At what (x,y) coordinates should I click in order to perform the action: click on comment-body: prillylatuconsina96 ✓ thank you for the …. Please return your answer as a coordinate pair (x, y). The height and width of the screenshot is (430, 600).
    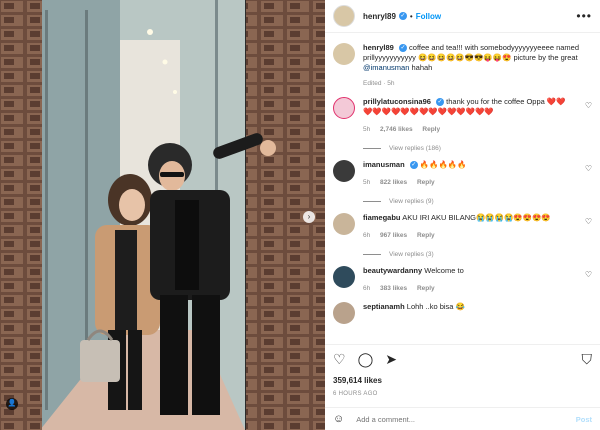
    Looking at the image, I should click on (468, 116).